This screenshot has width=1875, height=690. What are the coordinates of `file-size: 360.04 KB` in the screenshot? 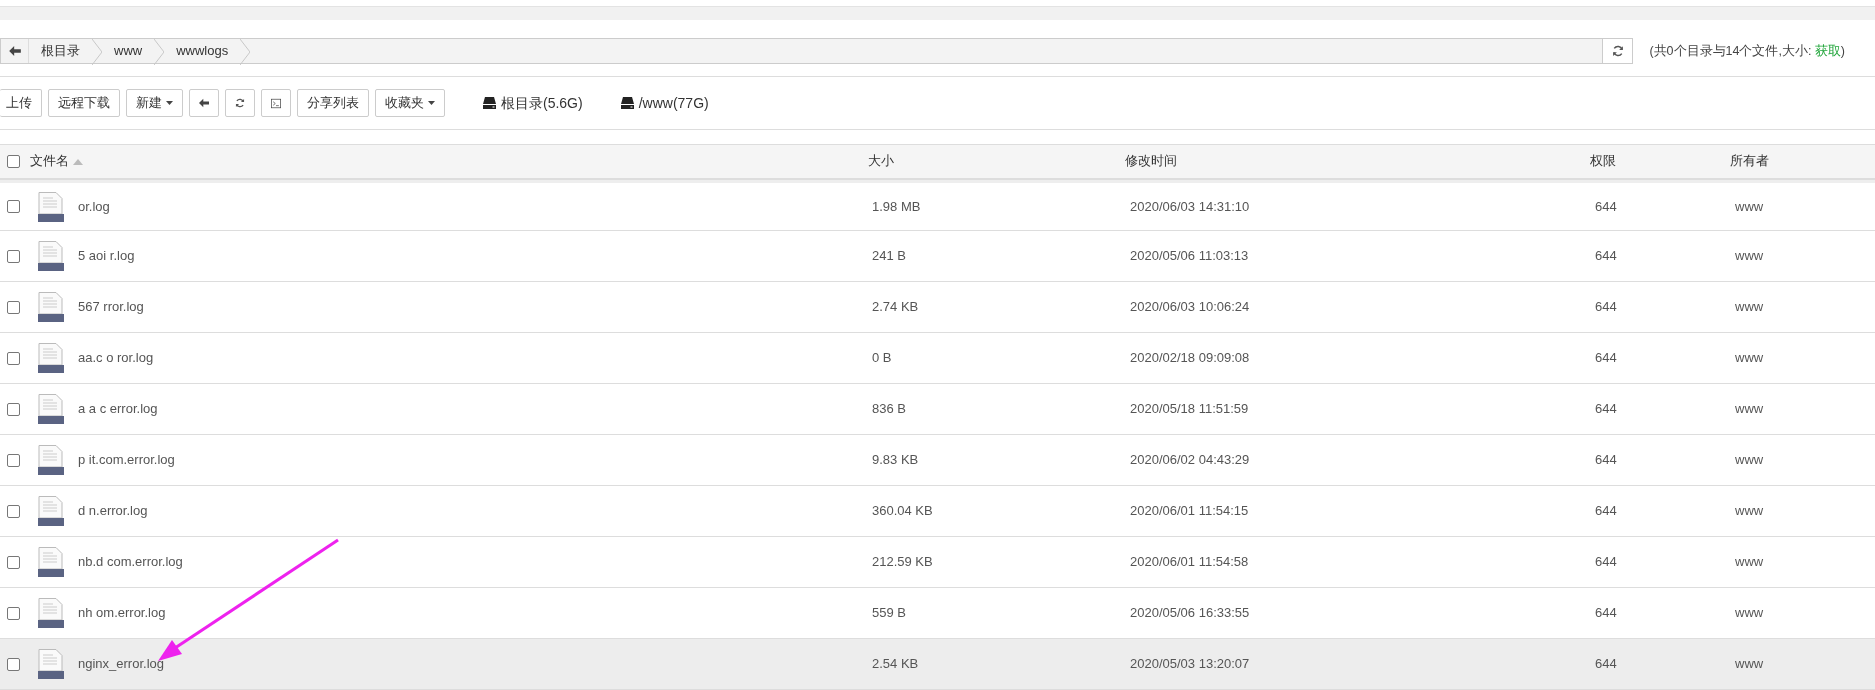 It's located at (902, 511).